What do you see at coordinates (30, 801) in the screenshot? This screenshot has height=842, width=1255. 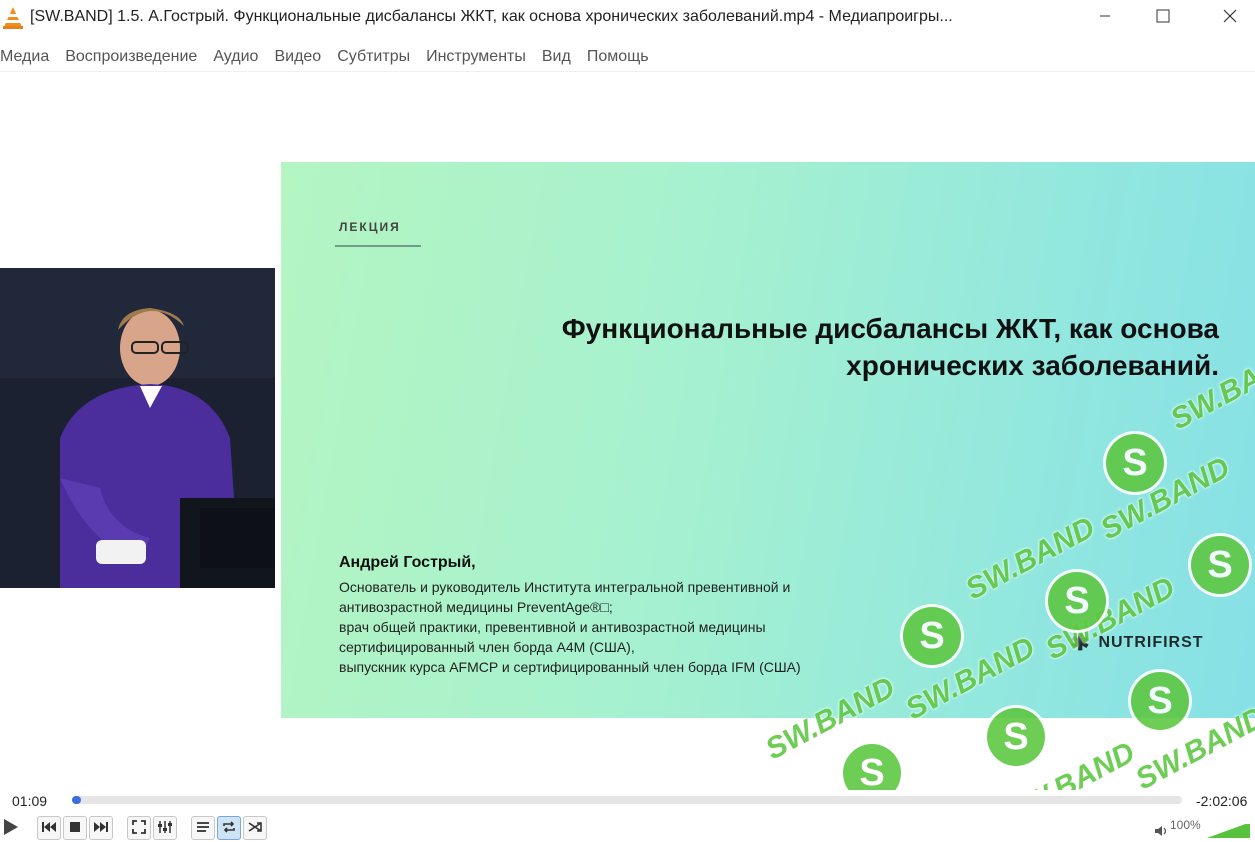 I see `time-elapsed: 01:09` at bounding box center [30, 801].